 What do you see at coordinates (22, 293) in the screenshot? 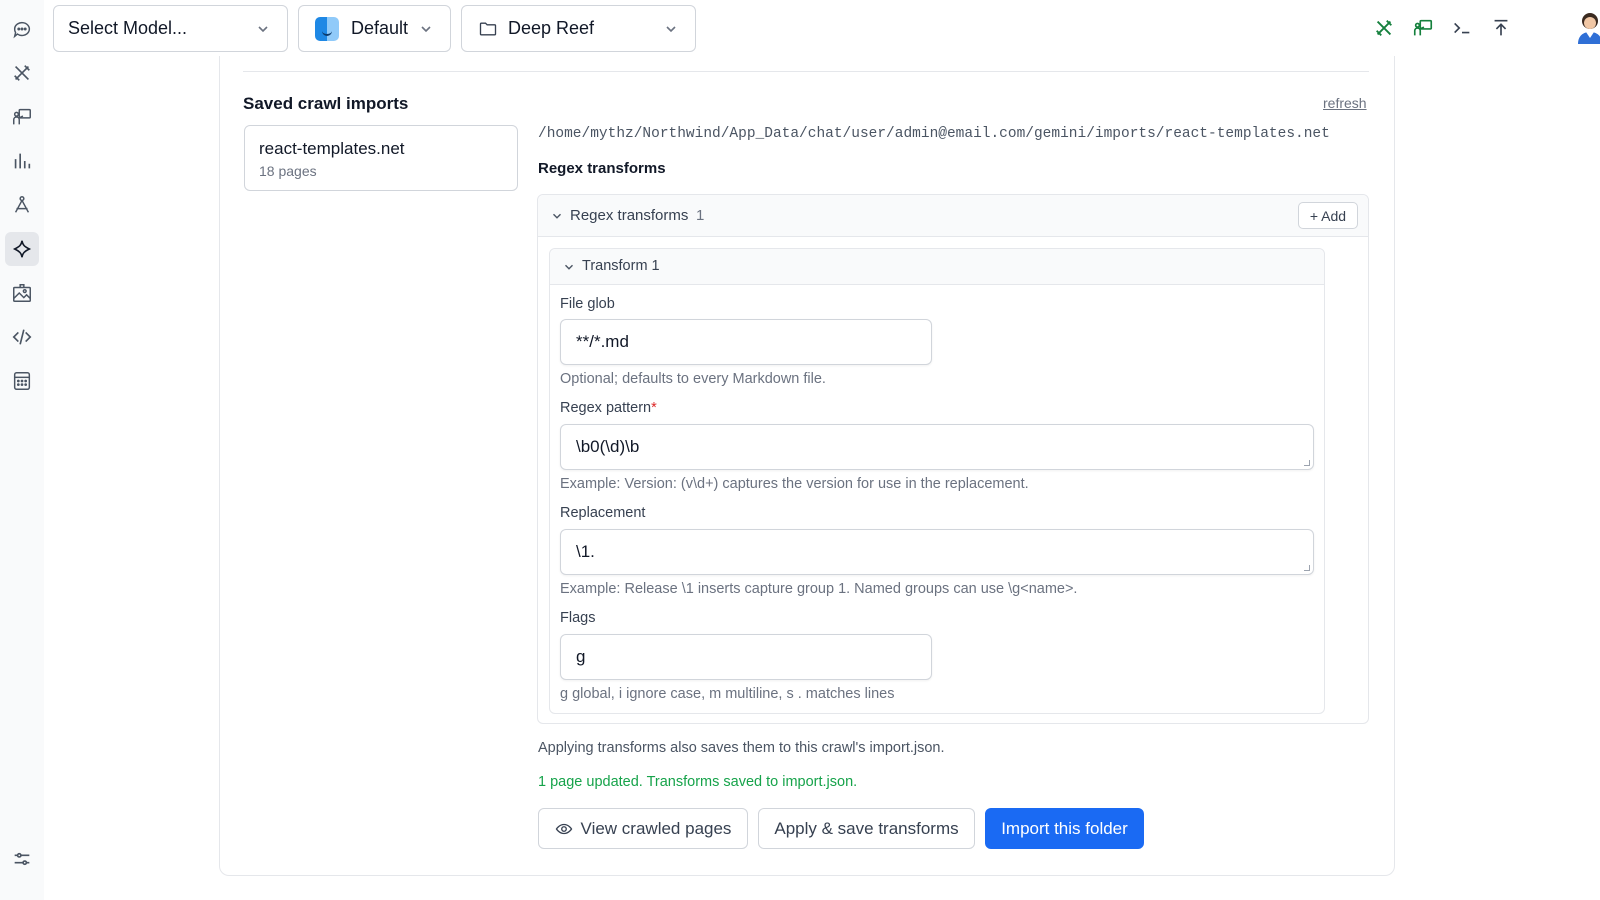
I see `image-gallery-icon` at bounding box center [22, 293].